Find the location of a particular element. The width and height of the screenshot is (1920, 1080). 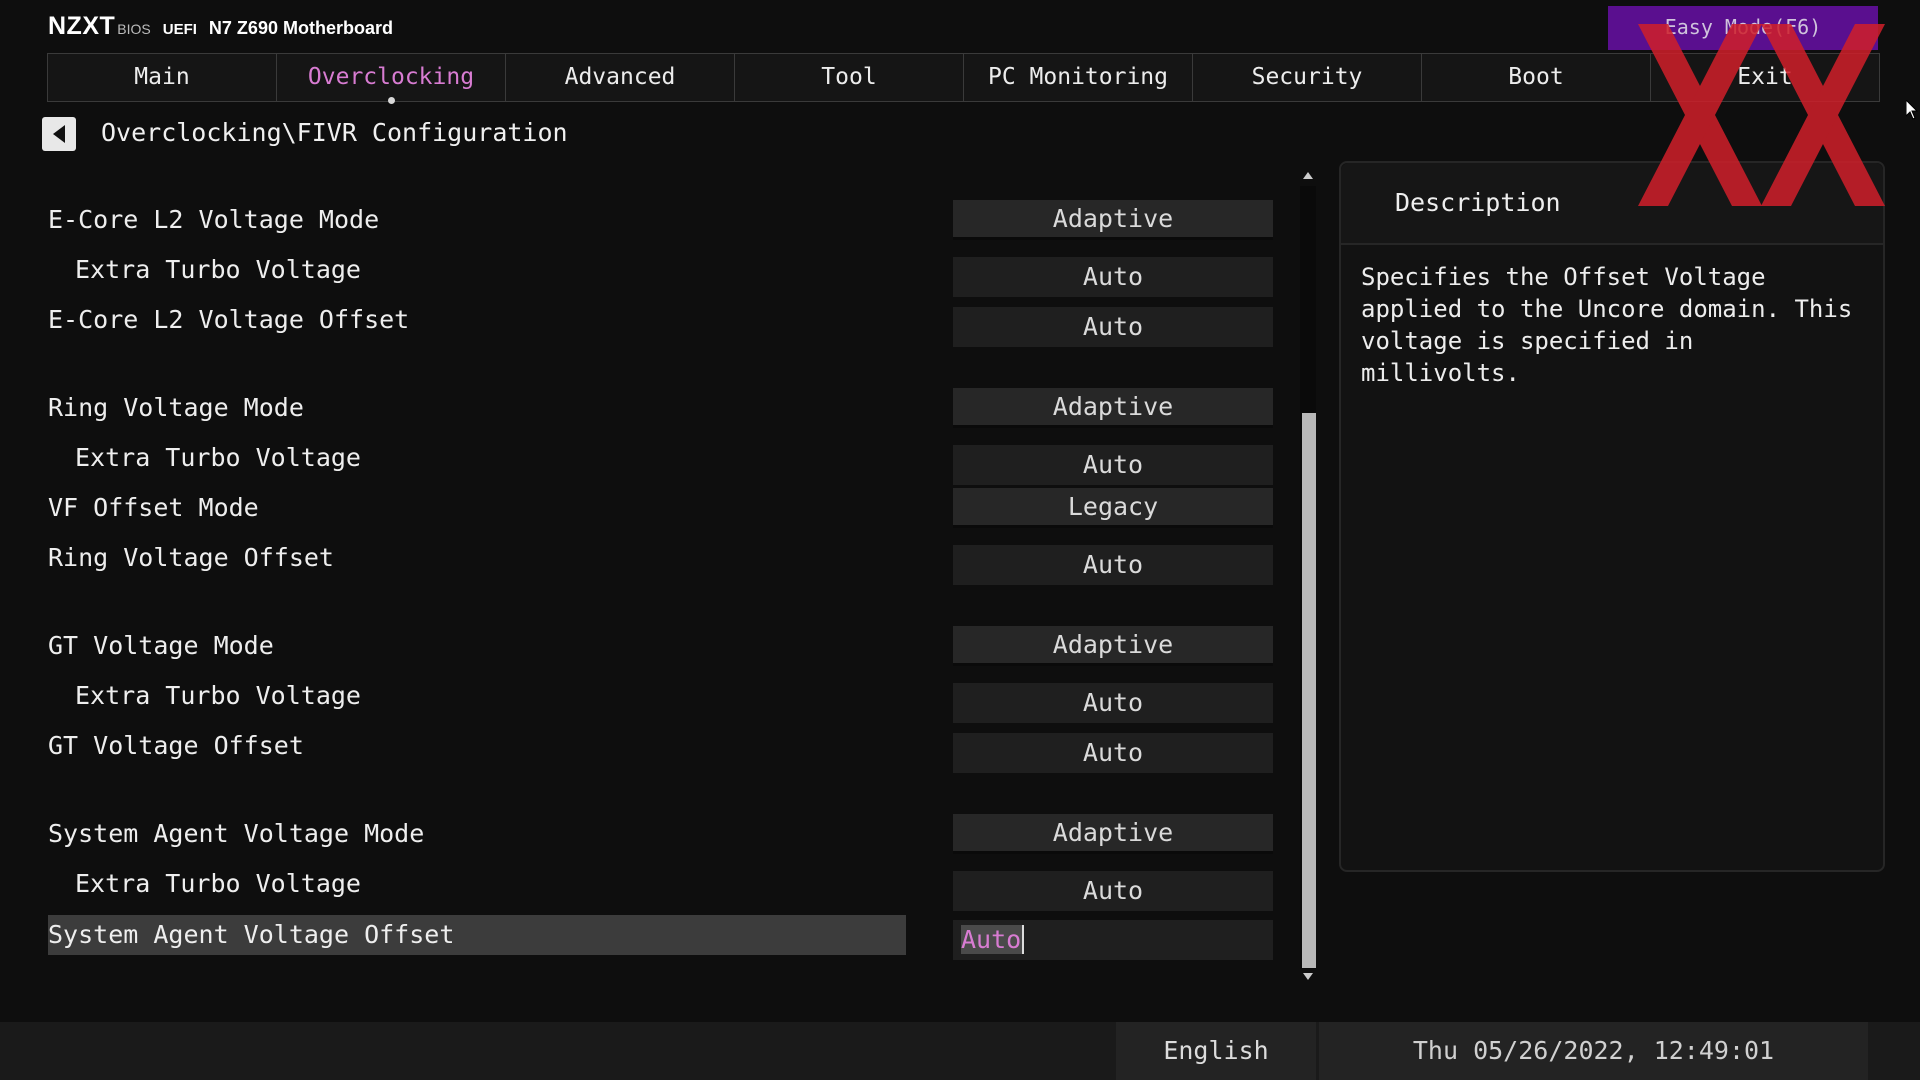

setting-value-dropdown: Legacy is located at coordinates (1113, 508).